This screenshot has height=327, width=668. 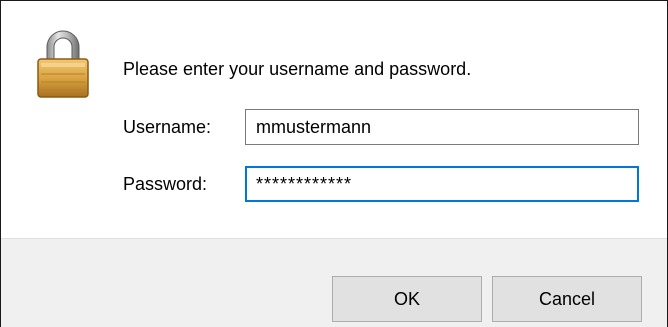 What do you see at coordinates (63, 64) in the screenshot?
I see `padlock-icon` at bounding box center [63, 64].